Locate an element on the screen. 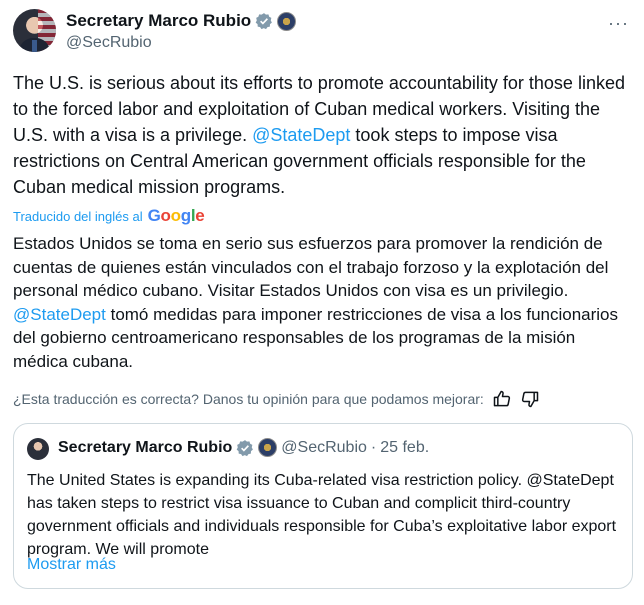 Image resolution: width=644 pixels, height=605 pixels. author-handle: @SecRubio is located at coordinates (109, 43).